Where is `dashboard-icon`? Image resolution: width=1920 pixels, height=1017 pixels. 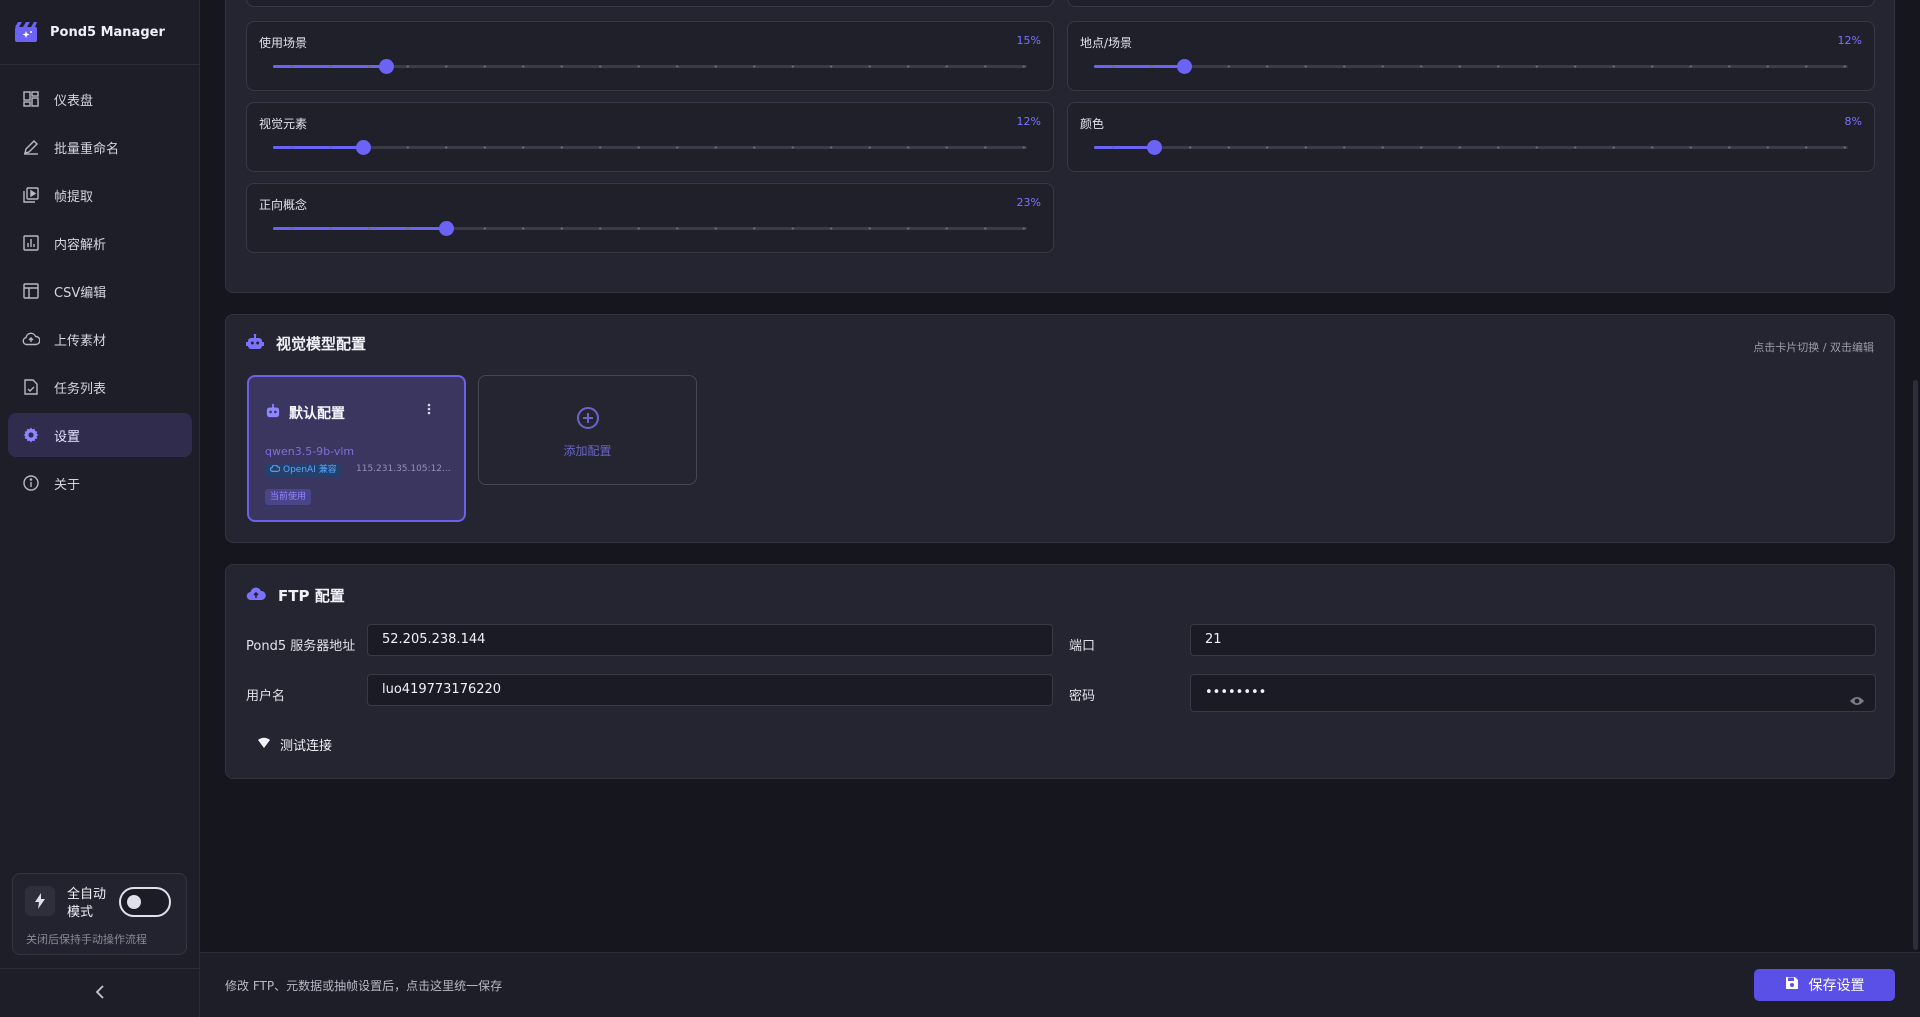 dashboard-icon is located at coordinates (31, 99).